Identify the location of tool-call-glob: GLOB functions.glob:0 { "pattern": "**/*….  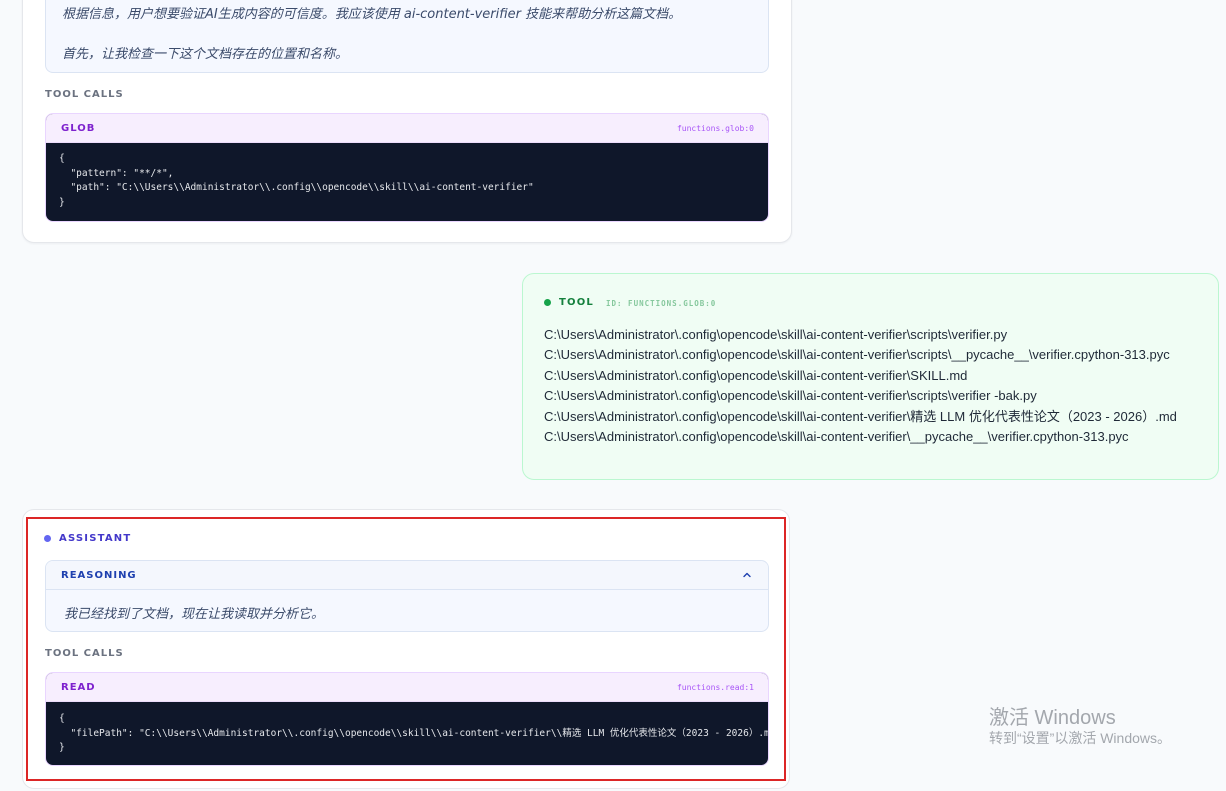
(407, 167).